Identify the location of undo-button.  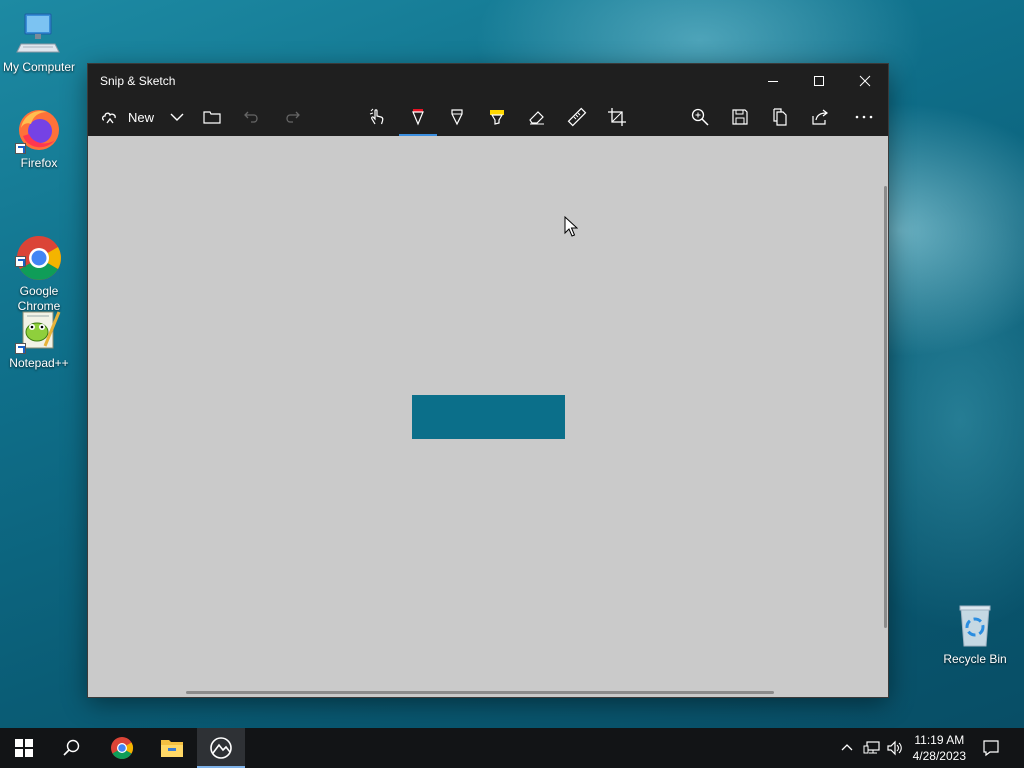
(252, 117).